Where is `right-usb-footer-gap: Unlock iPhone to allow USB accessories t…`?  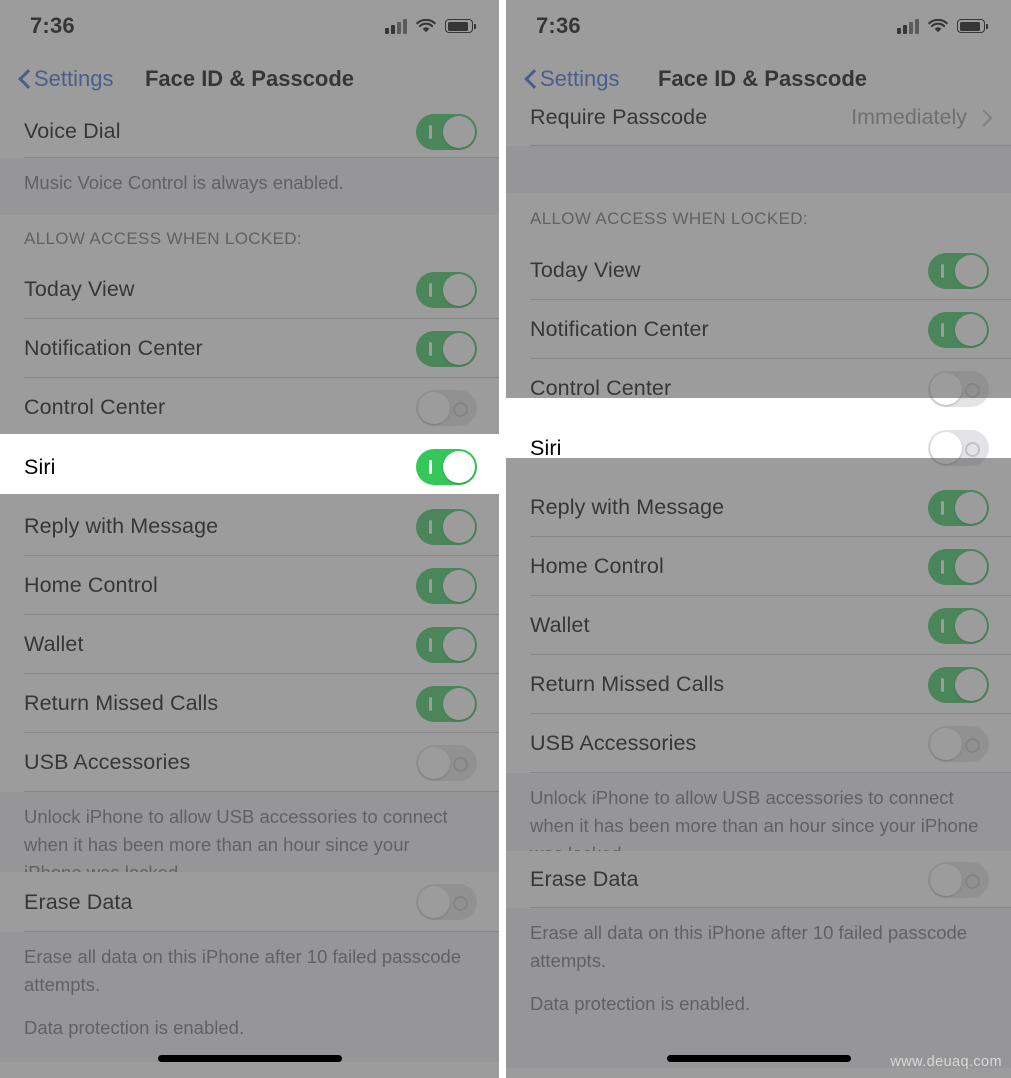
right-usb-footer-gap: Unlock iPhone to allow USB accessories t… is located at coordinates (758, 818).